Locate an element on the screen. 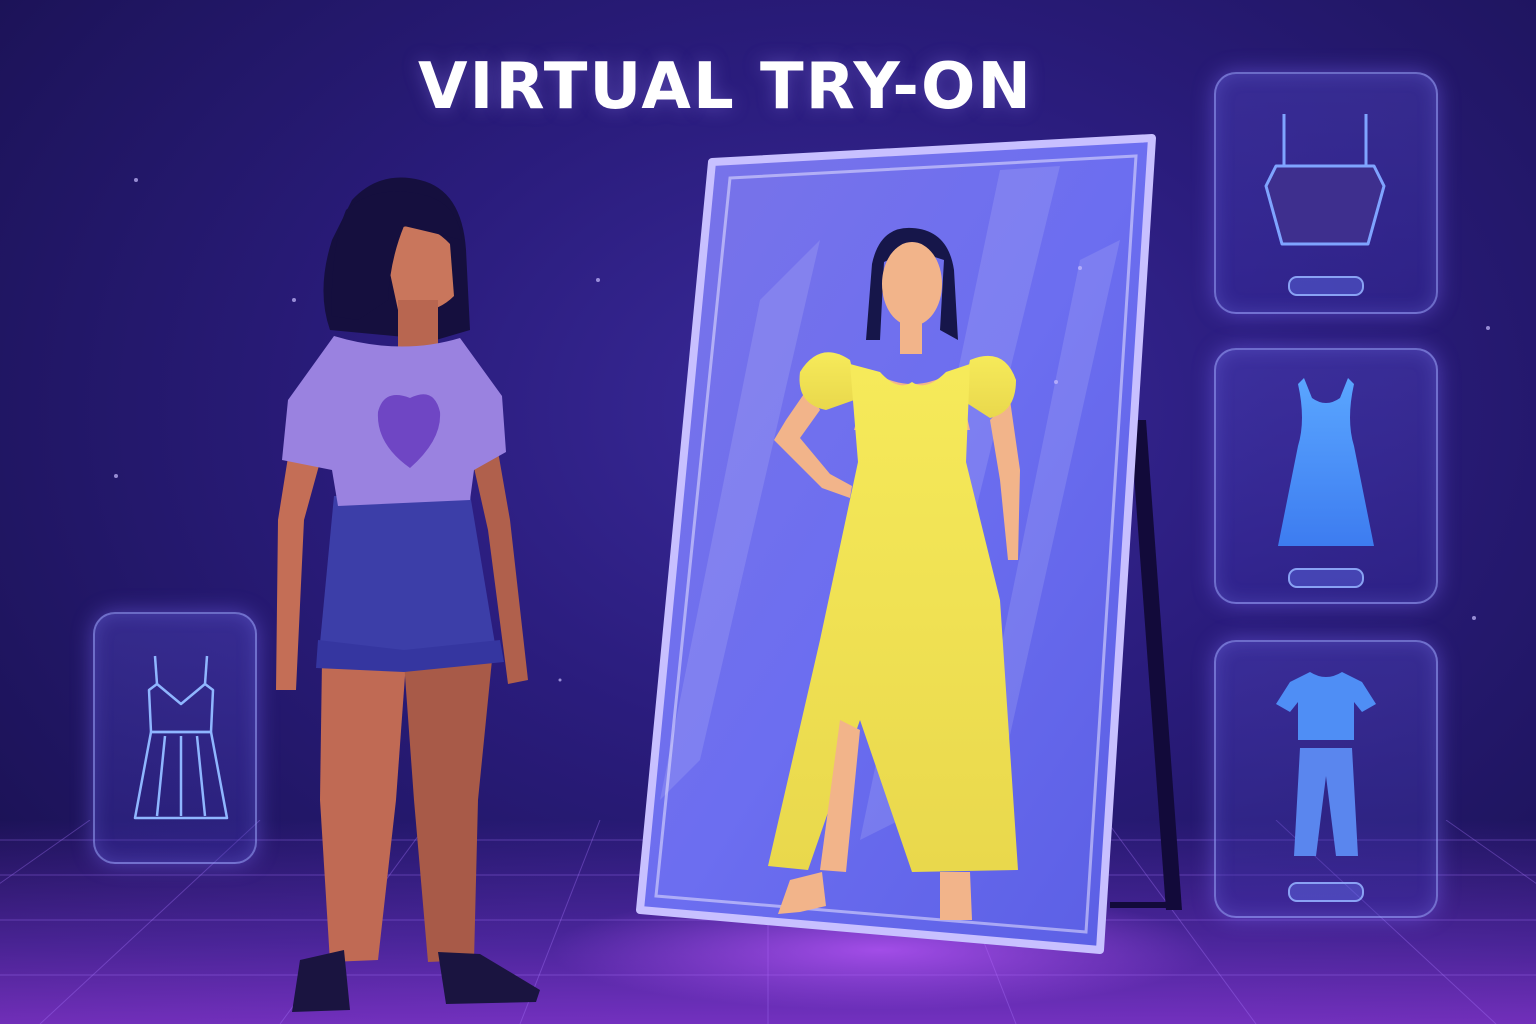 The image size is (1536, 1024). woman-figure is located at coordinates (408, 594).